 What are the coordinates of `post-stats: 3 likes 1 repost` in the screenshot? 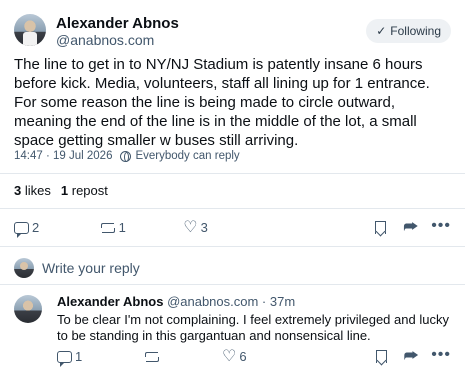 It's located at (61, 190).